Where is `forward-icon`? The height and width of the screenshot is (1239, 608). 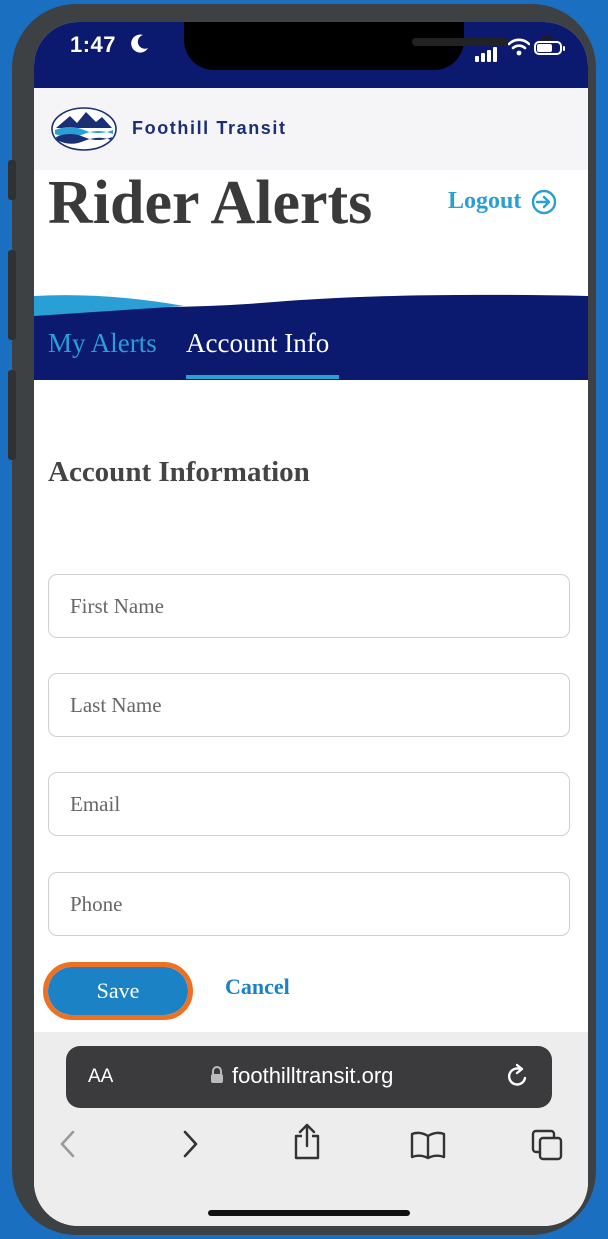
forward-icon is located at coordinates (190, 1144).